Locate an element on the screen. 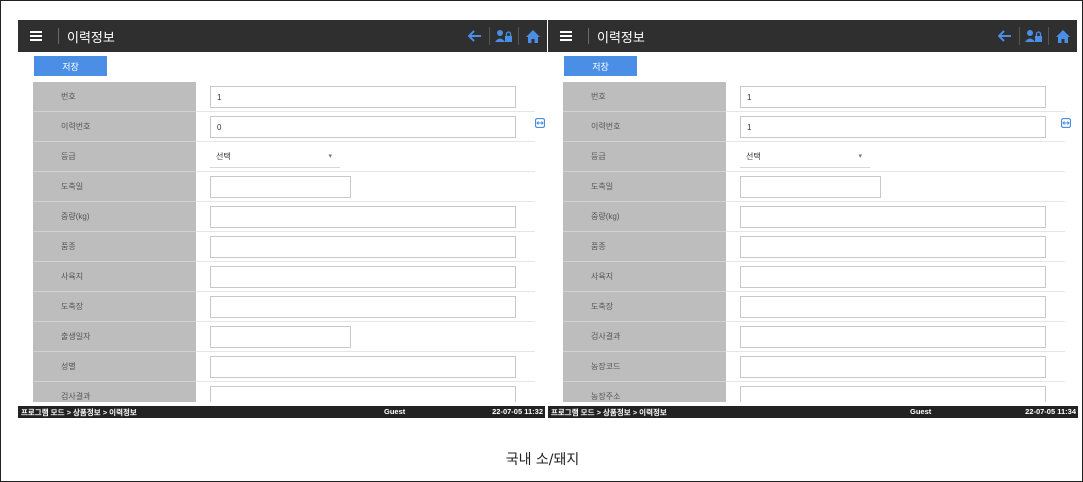 The width and height of the screenshot is (1083, 482). form-row-trace-number: 이력번호 1 is located at coordinates (814, 127).